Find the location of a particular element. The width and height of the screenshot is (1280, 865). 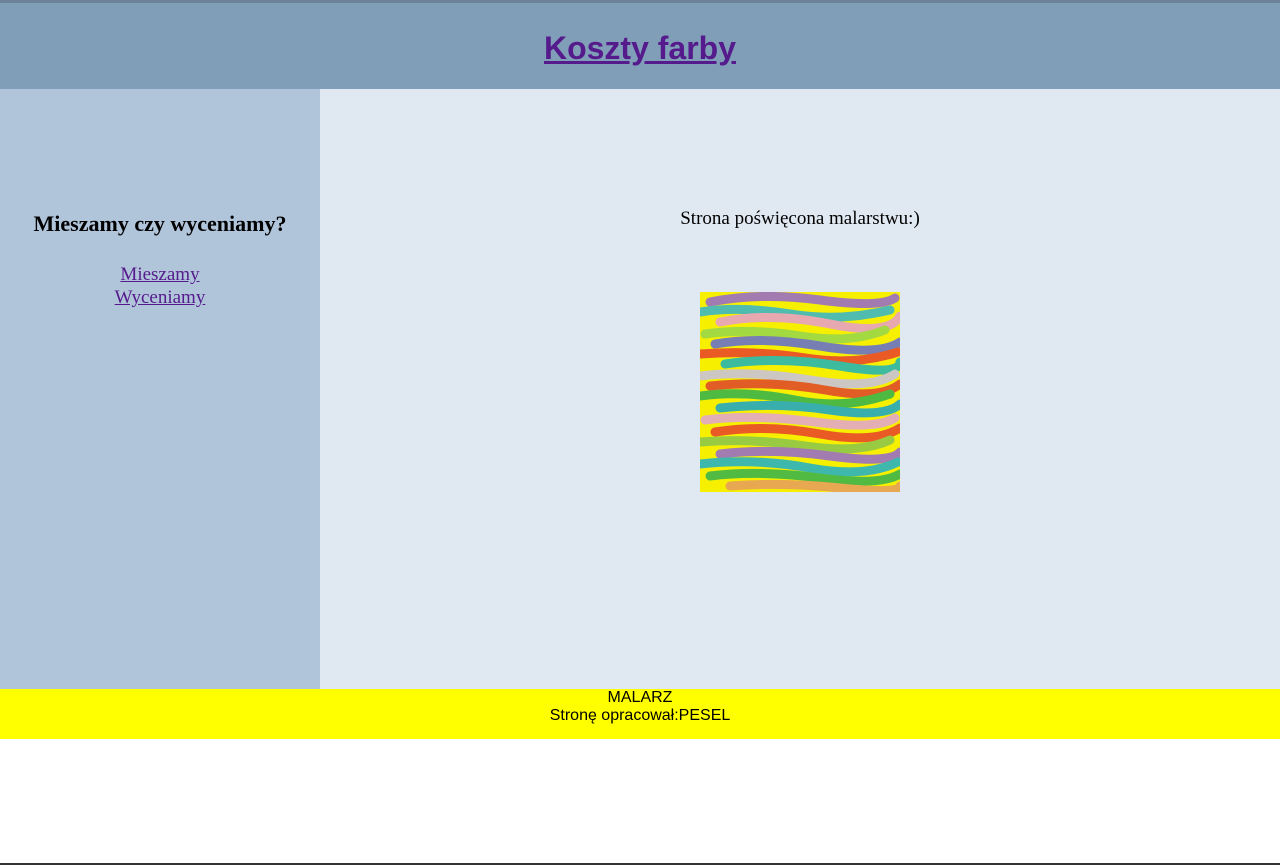

footer-line-2: Stronę opracował:PESEL is located at coordinates (640, 715).